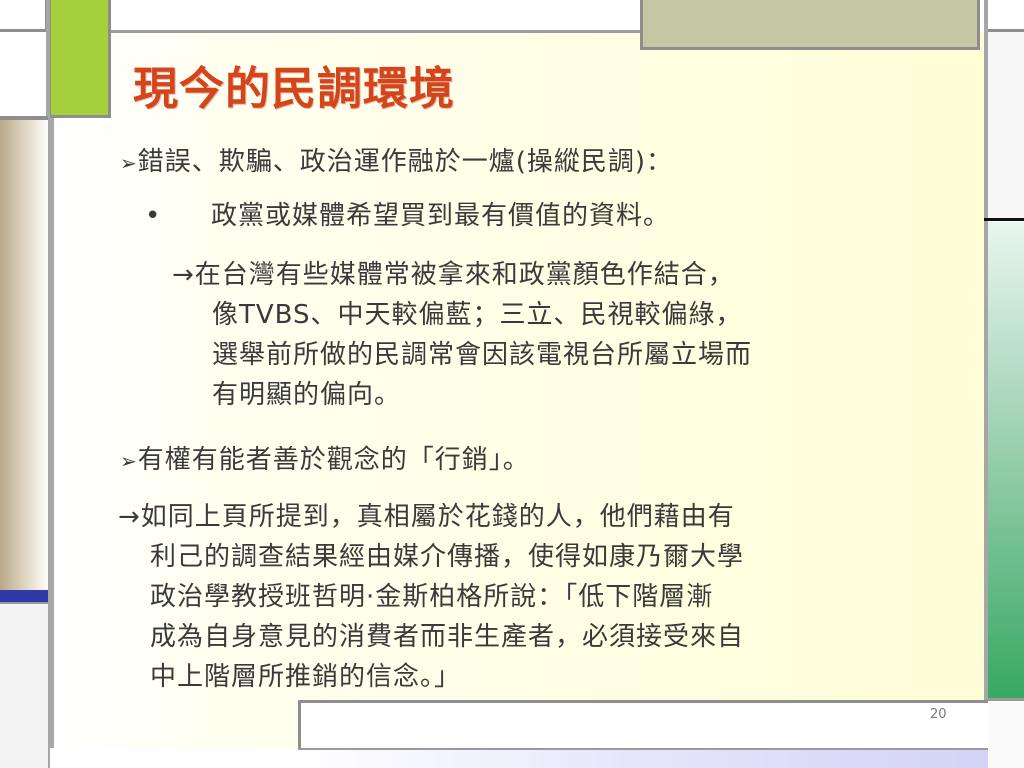  I want to click on sub-bullet-item: • 政黨或媒體希望買到最有價值的資料。, so click(407, 216).